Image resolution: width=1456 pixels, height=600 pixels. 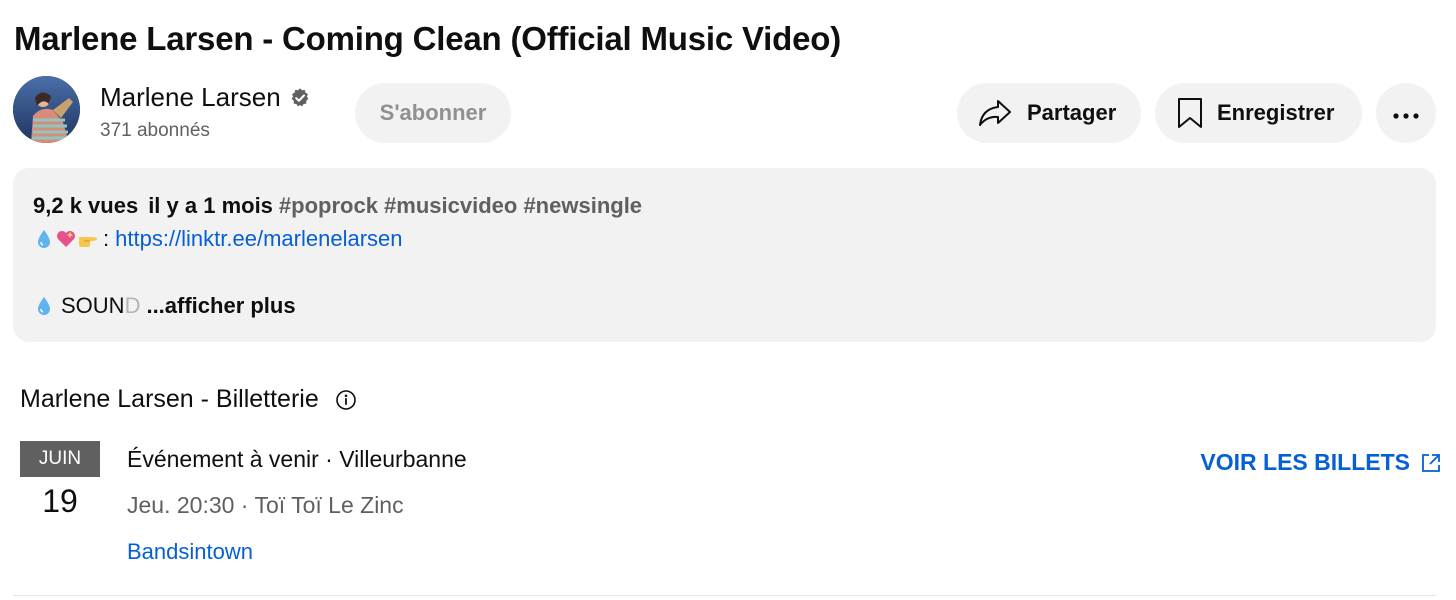 I want to click on link-prefix: :, so click(x=106, y=238).